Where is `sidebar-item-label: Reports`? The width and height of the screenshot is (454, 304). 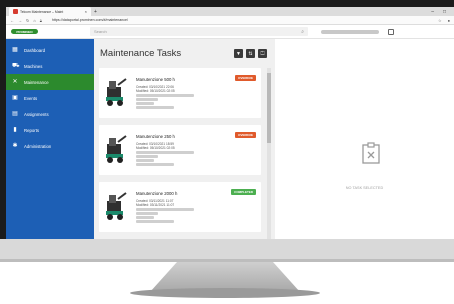 sidebar-item-label: Reports is located at coordinates (32, 130).